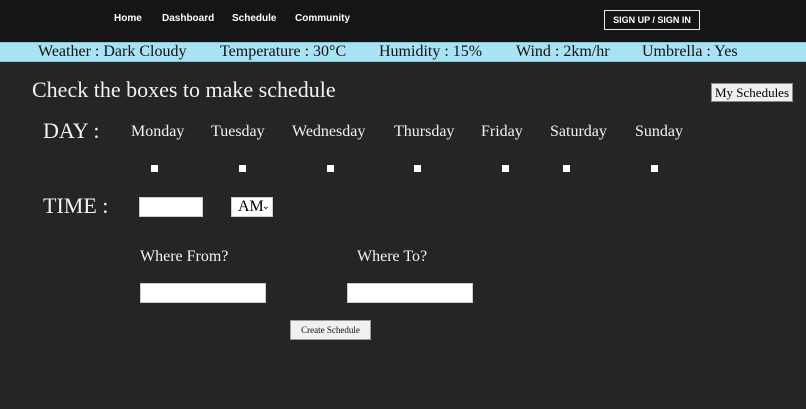  I want to click on where-to-input, so click(410, 293).